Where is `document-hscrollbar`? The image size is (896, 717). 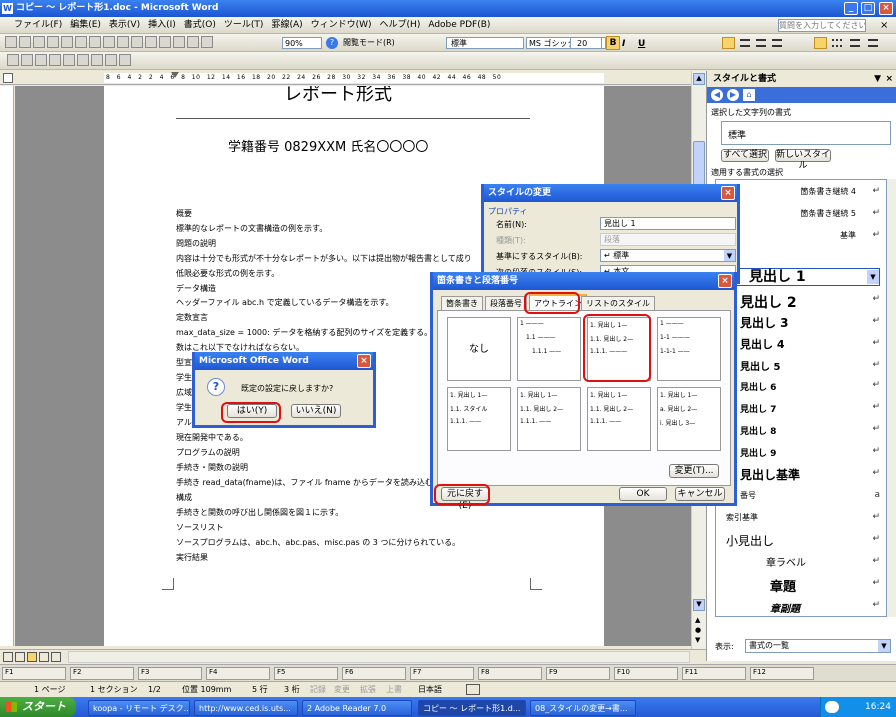
document-hscrollbar is located at coordinates (379, 657).